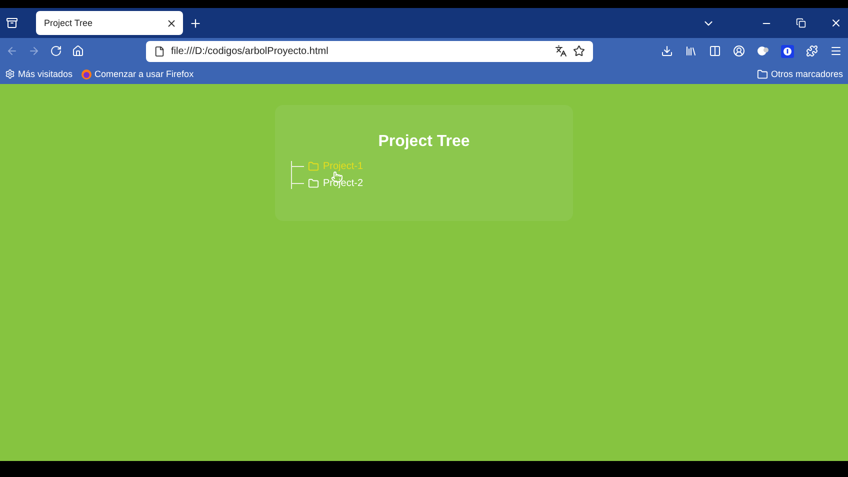 Image resolution: width=848 pixels, height=477 pixels. Describe the element at coordinates (68, 23) in the screenshot. I see `tab-title: Project Tree` at that location.